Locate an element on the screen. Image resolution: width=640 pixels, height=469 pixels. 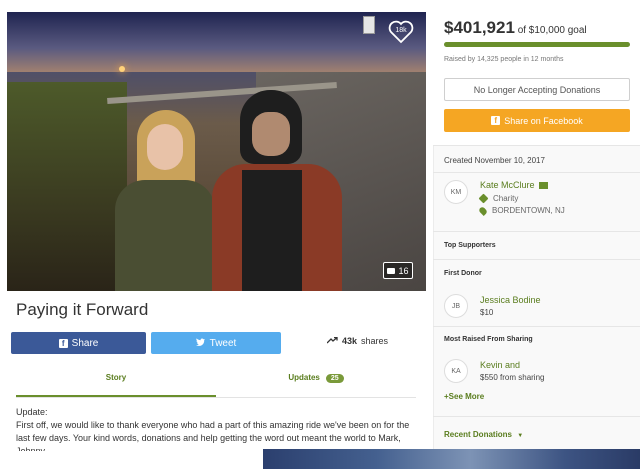
location-label: BORDENTOWN, NJ is located at coordinates (528, 210).